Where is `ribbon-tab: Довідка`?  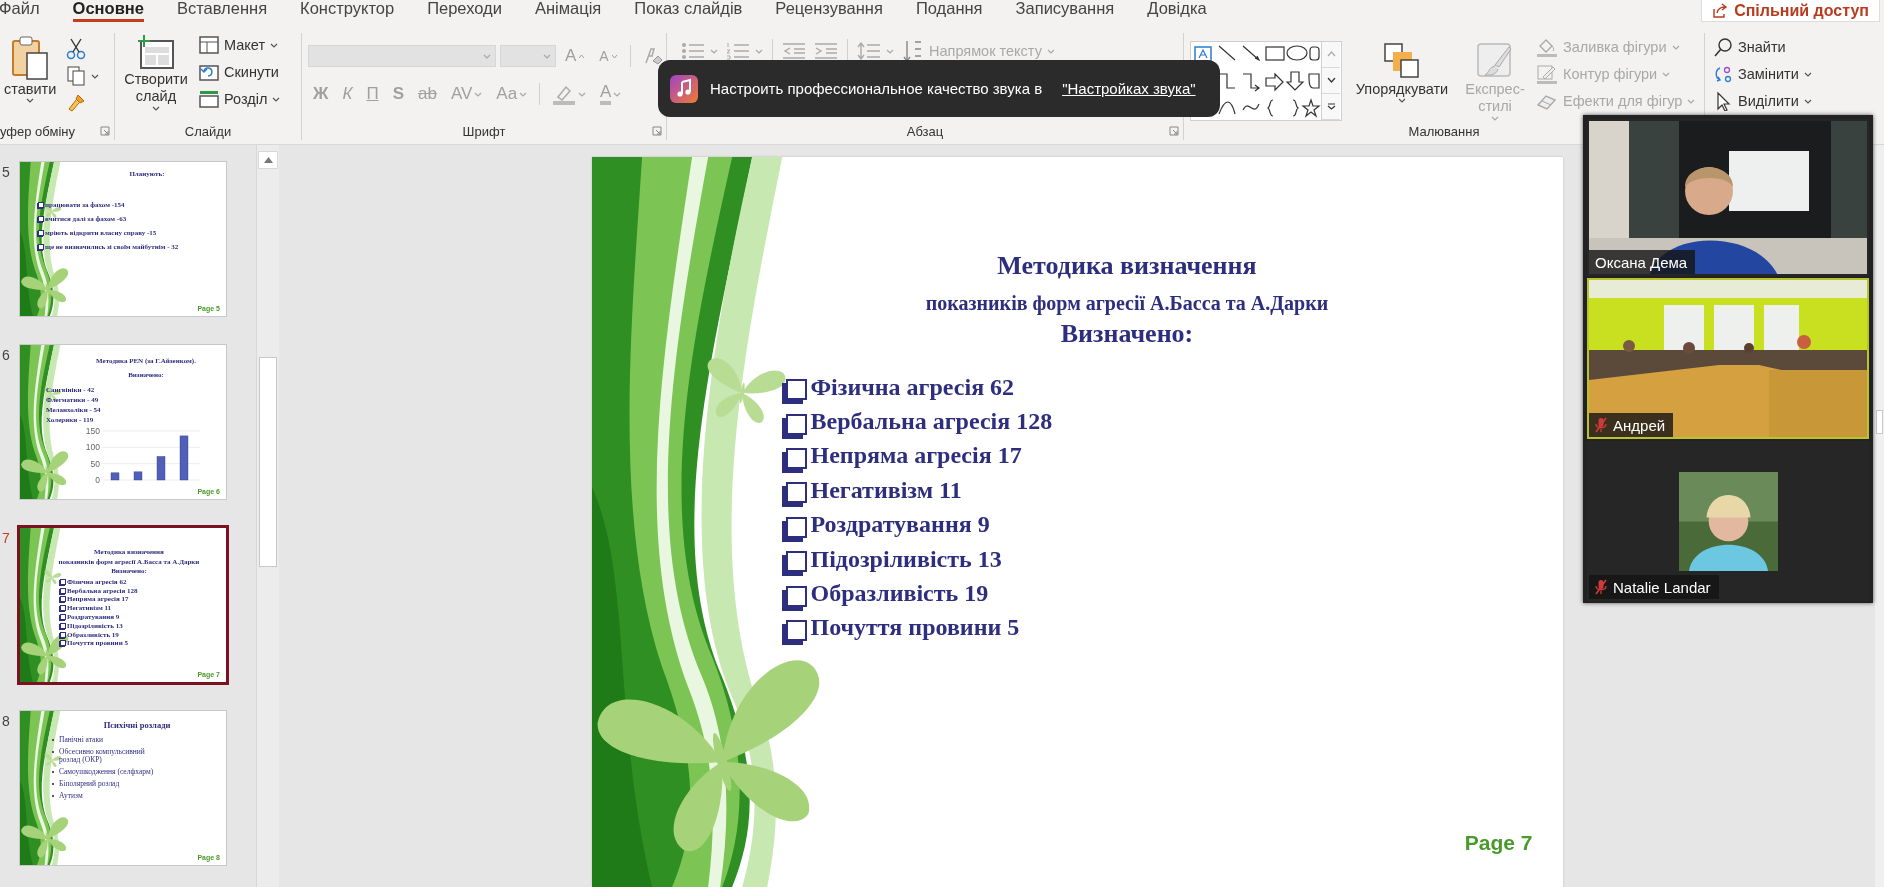 ribbon-tab: Довідка is located at coordinates (1177, 11).